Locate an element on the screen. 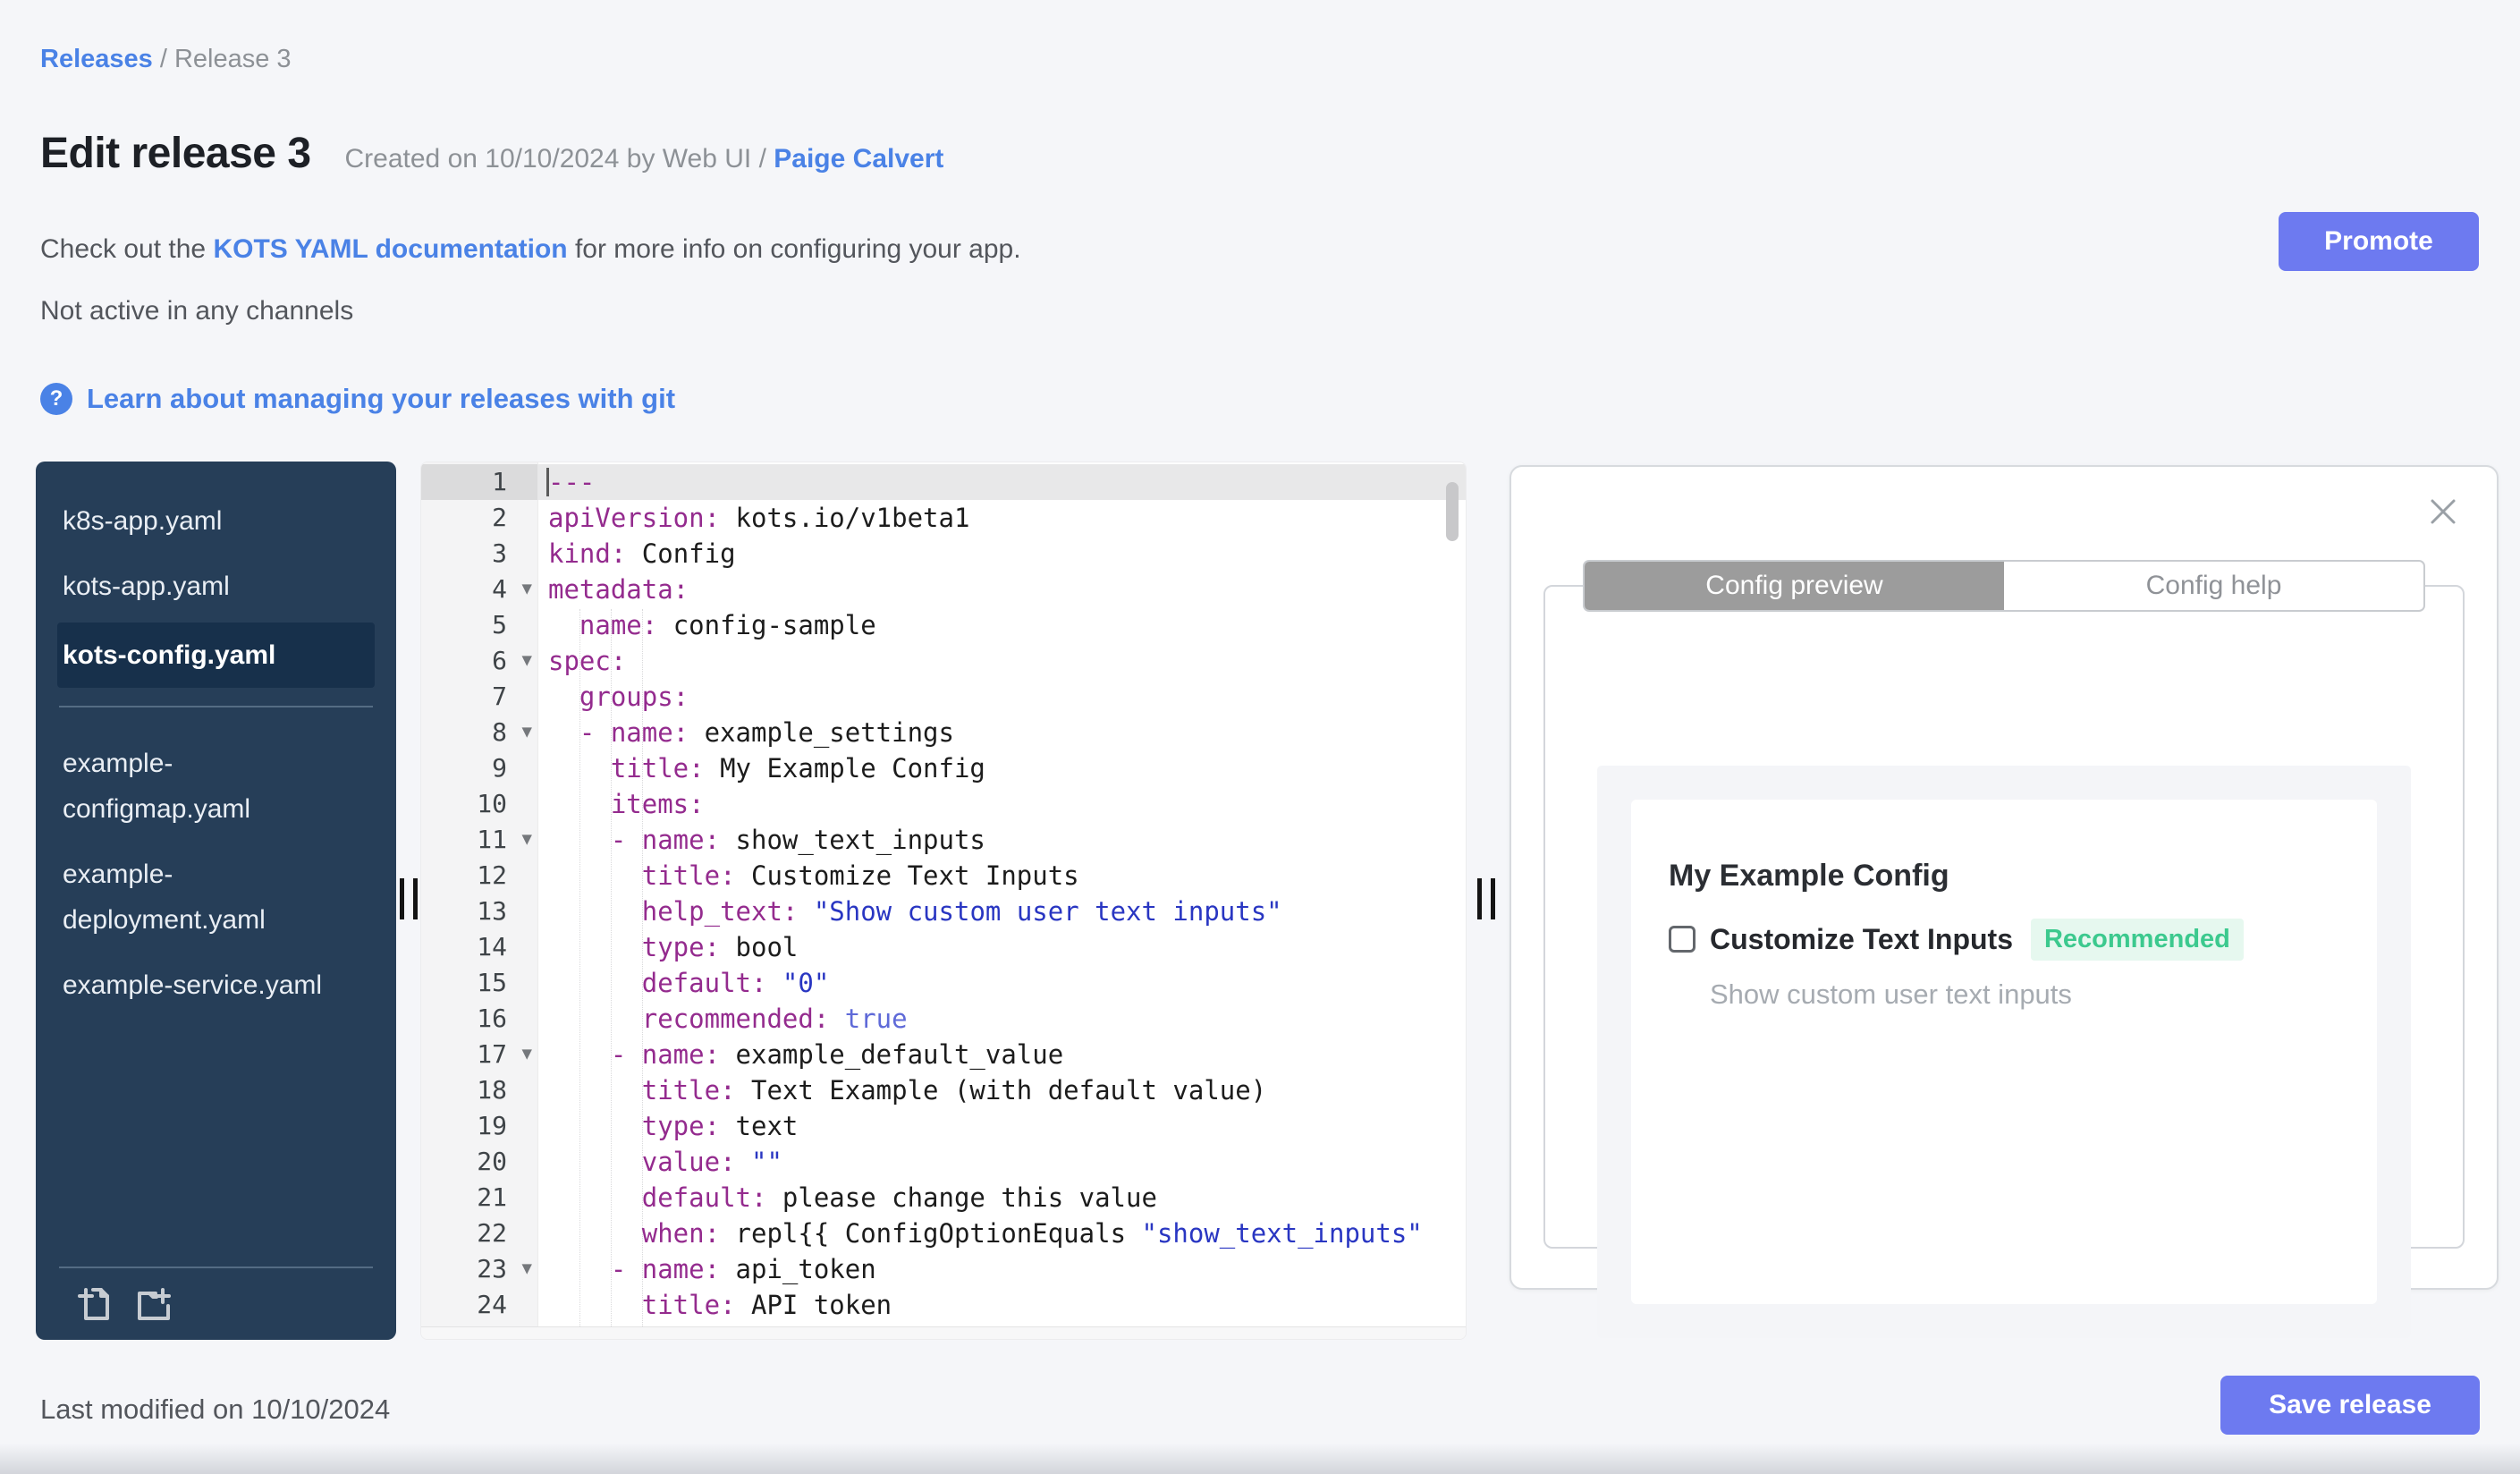 The image size is (2520, 1474). file-item-example-configmap.yaml: example-configmap.yaml is located at coordinates (216, 786).